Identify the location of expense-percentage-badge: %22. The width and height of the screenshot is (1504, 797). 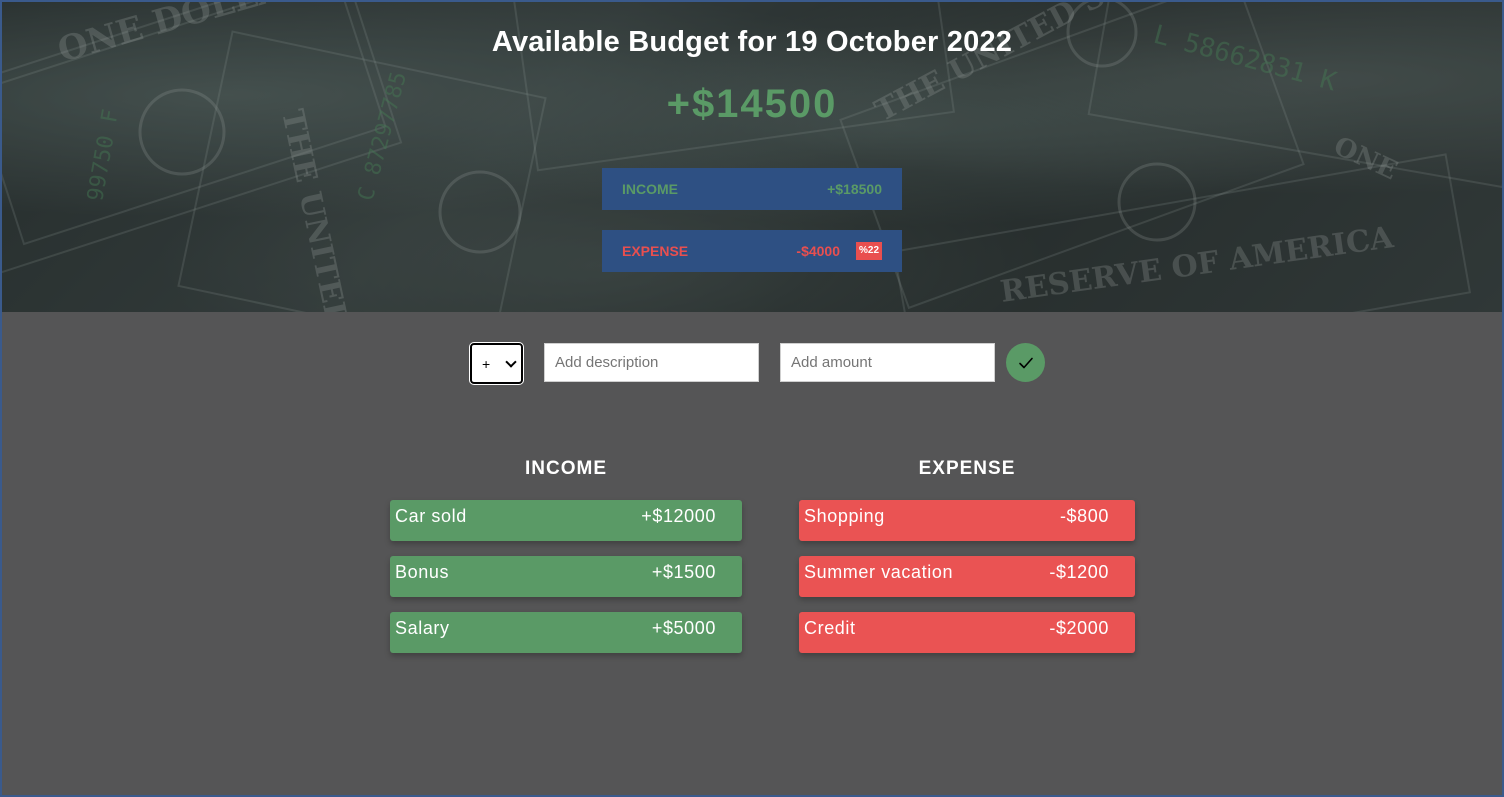
(868, 251).